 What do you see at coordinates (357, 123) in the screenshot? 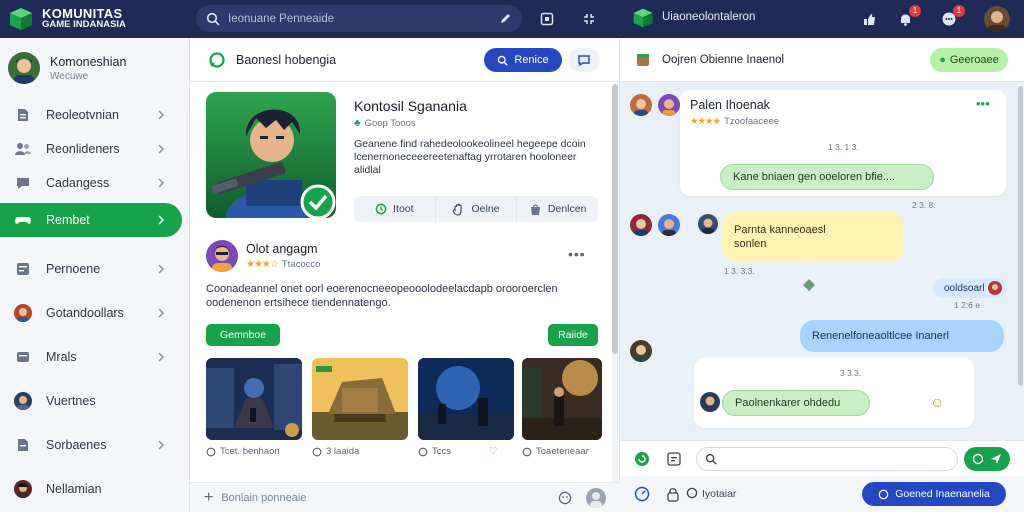
I see `leaf-icon: ♣` at bounding box center [357, 123].